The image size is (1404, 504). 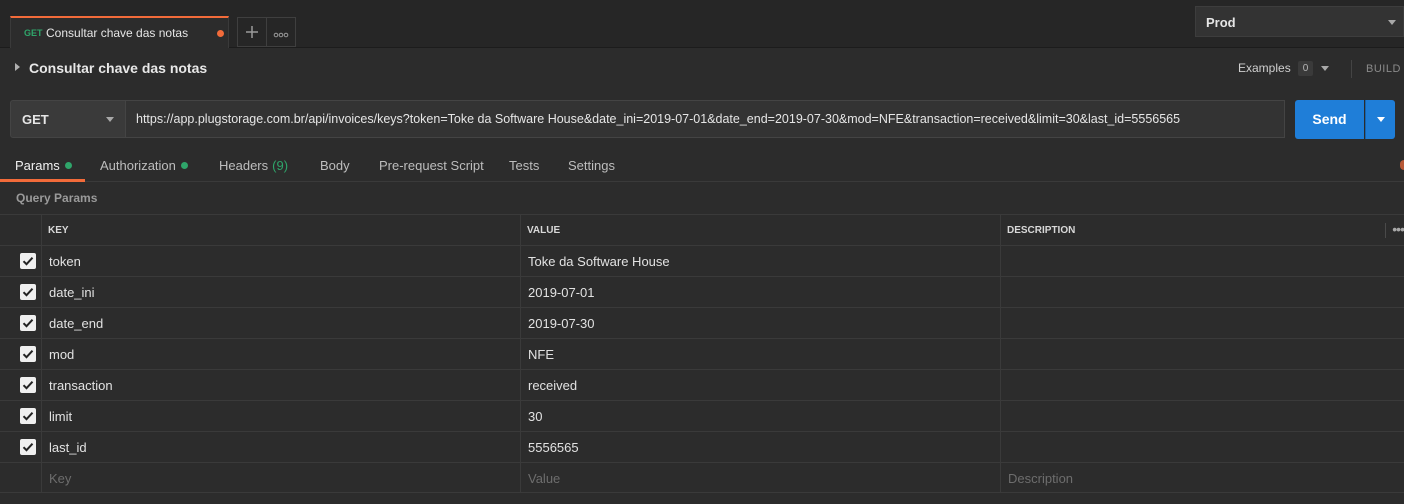 I want to click on param-key: date_end, so click(x=76, y=323).